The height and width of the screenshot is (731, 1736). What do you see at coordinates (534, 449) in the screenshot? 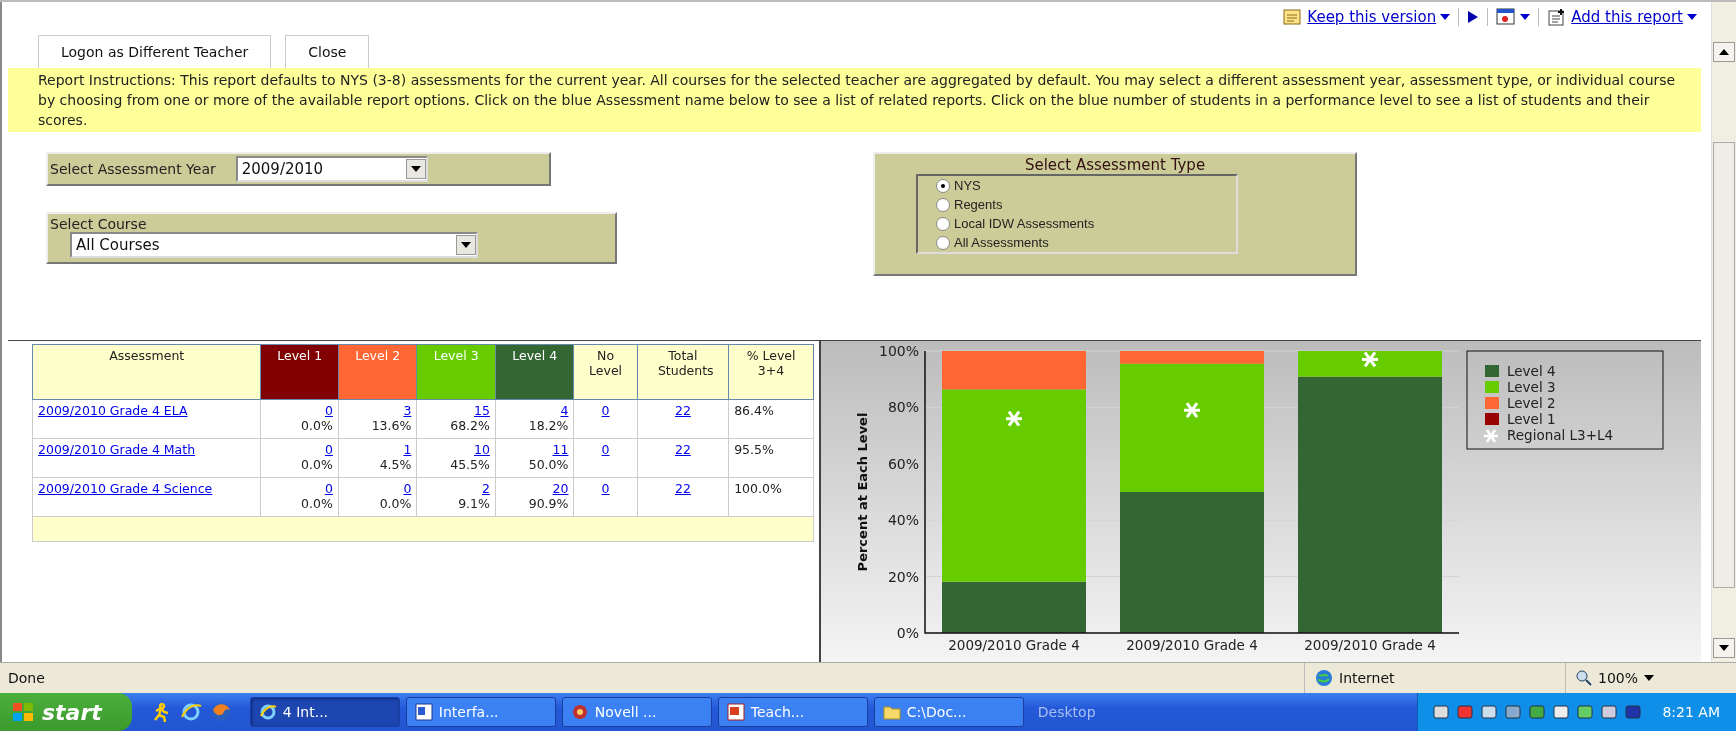
I see `count-link: 11` at bounding box center [534, 449].